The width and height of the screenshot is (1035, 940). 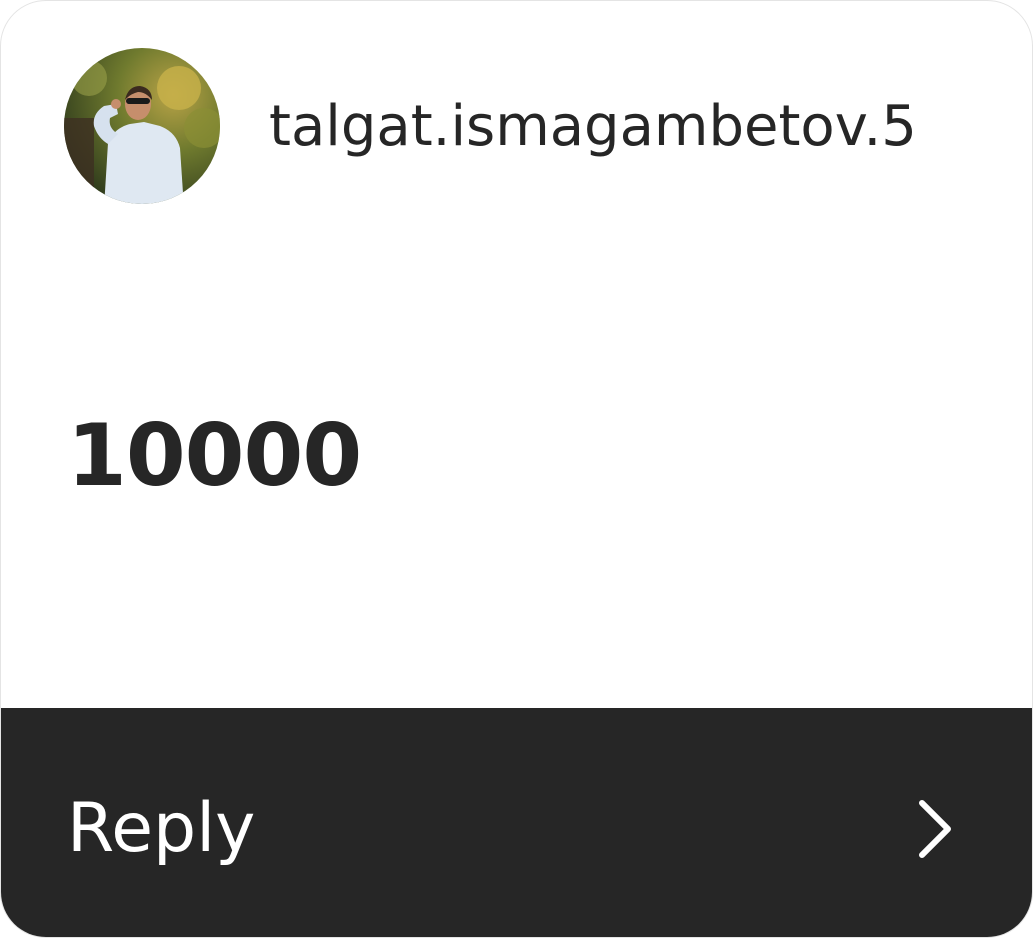 I want to click on author-header: talgat.ismagambetov.5, so click(x=490, y=126).